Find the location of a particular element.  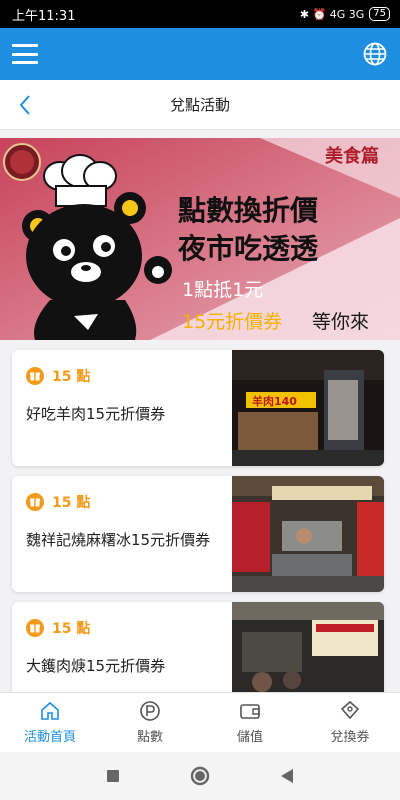

bottom-tab-bar: 活動首頁 點數 儲值 兌換券 is located at coordinates (200, 722).